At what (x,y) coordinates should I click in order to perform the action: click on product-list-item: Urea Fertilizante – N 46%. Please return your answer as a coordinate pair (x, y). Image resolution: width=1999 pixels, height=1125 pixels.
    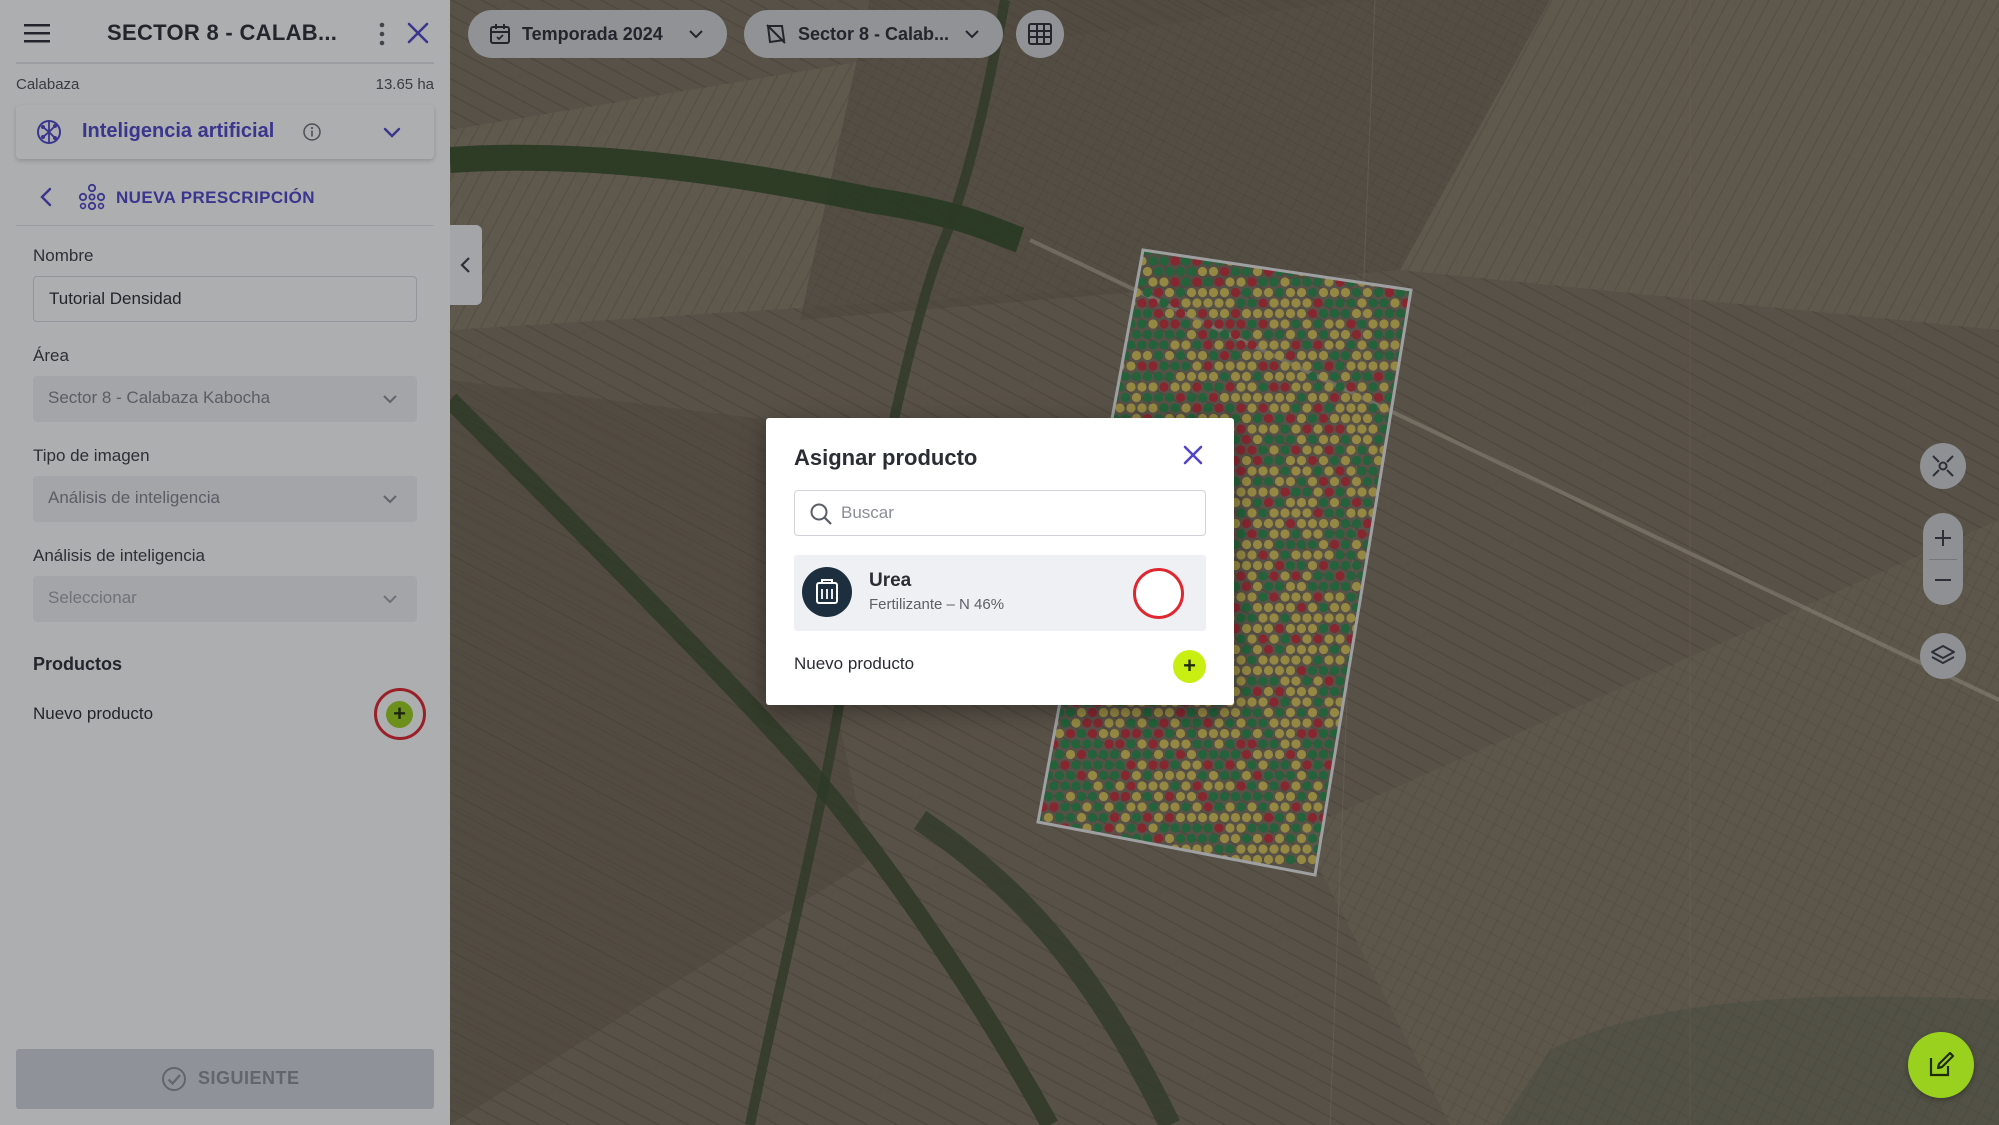
    Looking at the image, I should click on (1000, 593).